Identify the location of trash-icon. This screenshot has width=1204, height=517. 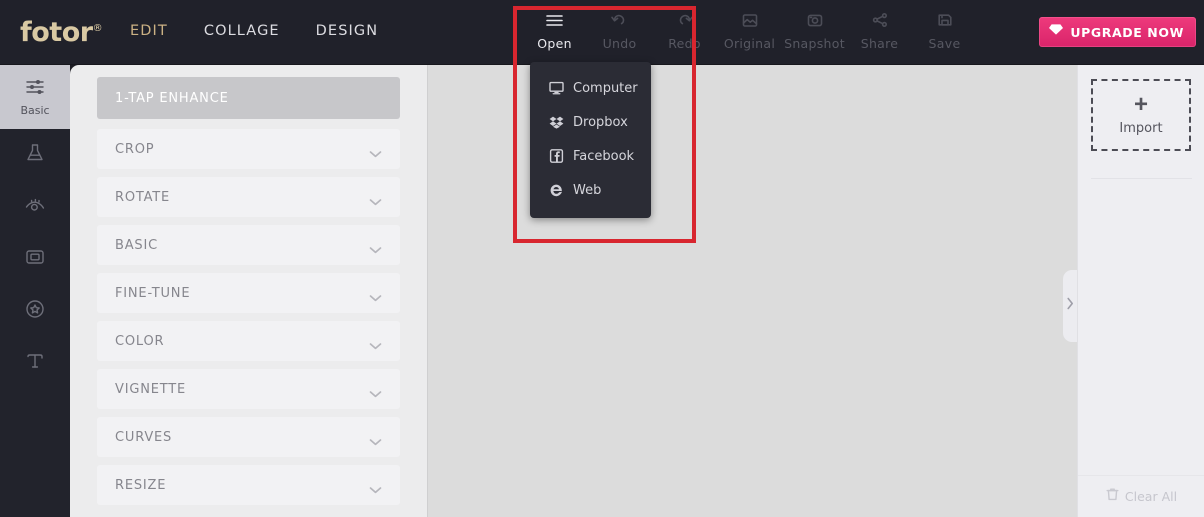
(1112, 496).